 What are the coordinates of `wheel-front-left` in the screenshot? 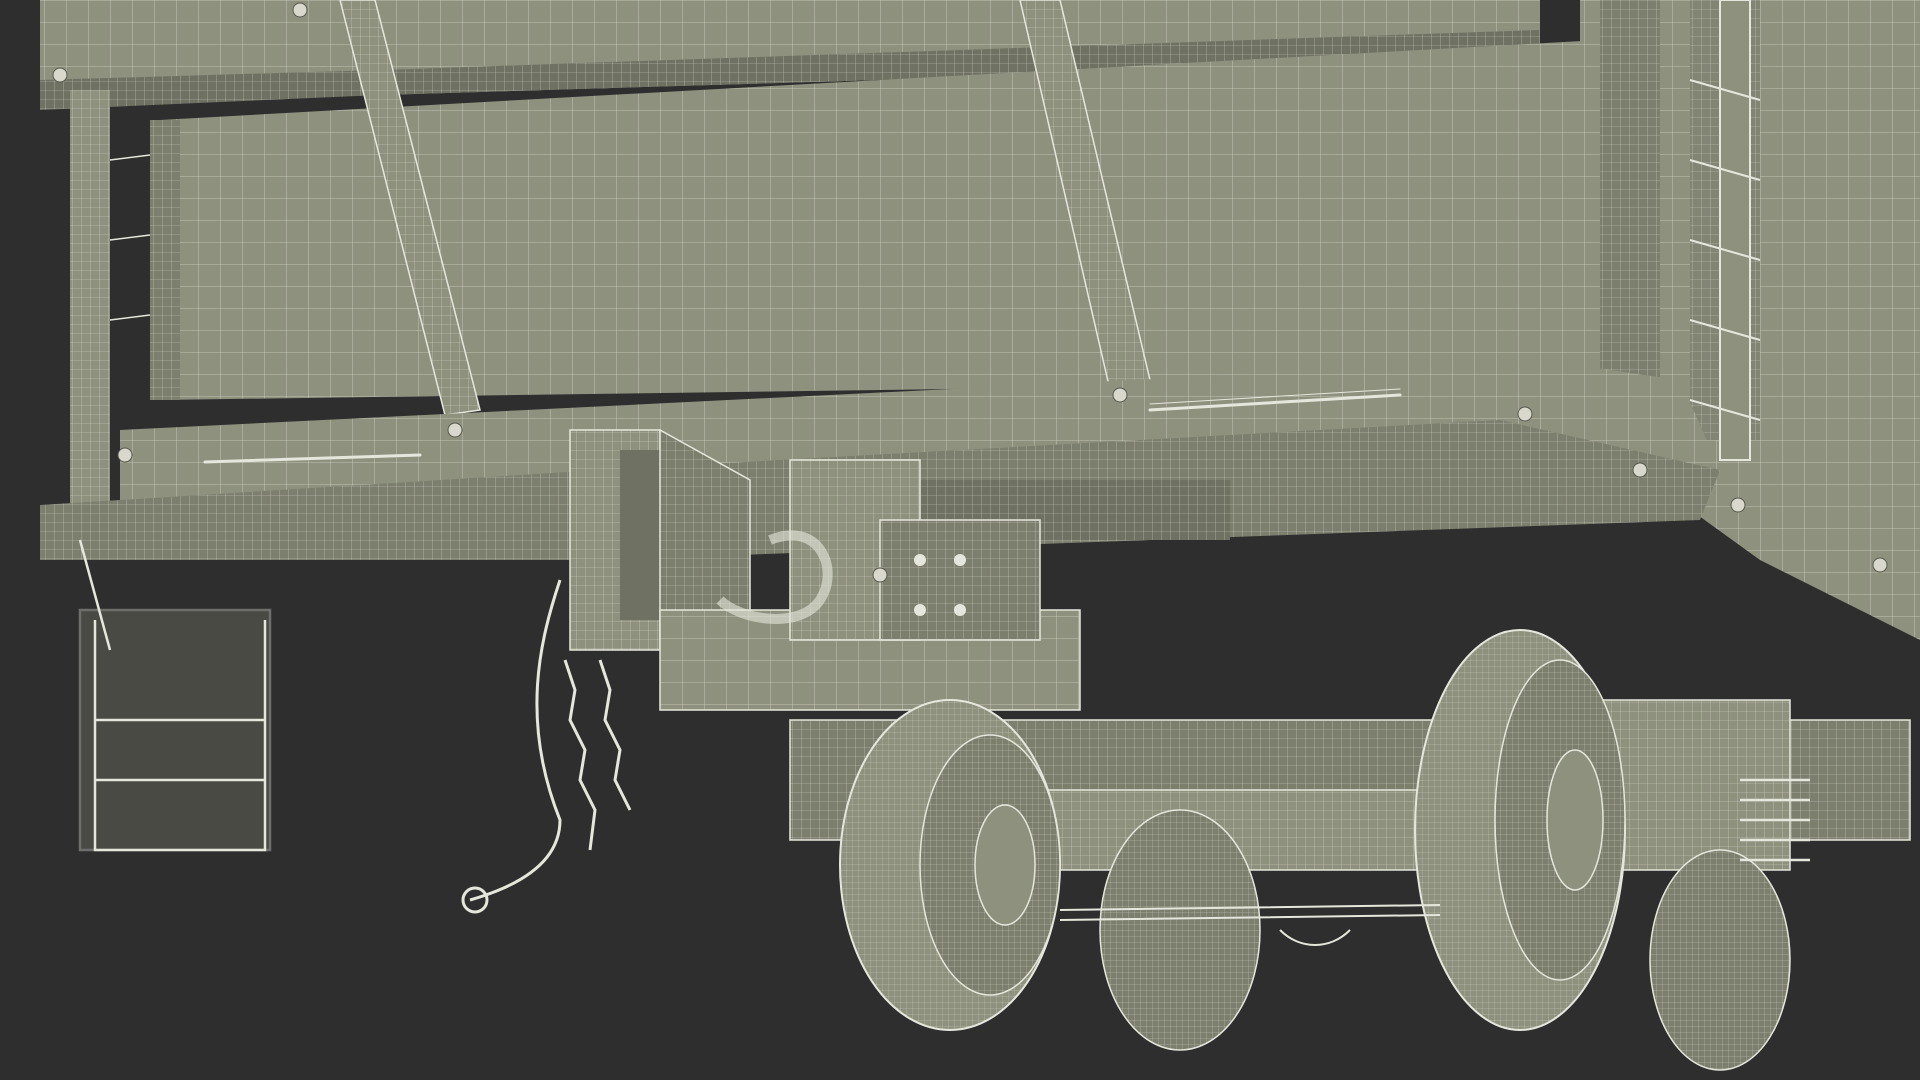 It's located at (950, 865).